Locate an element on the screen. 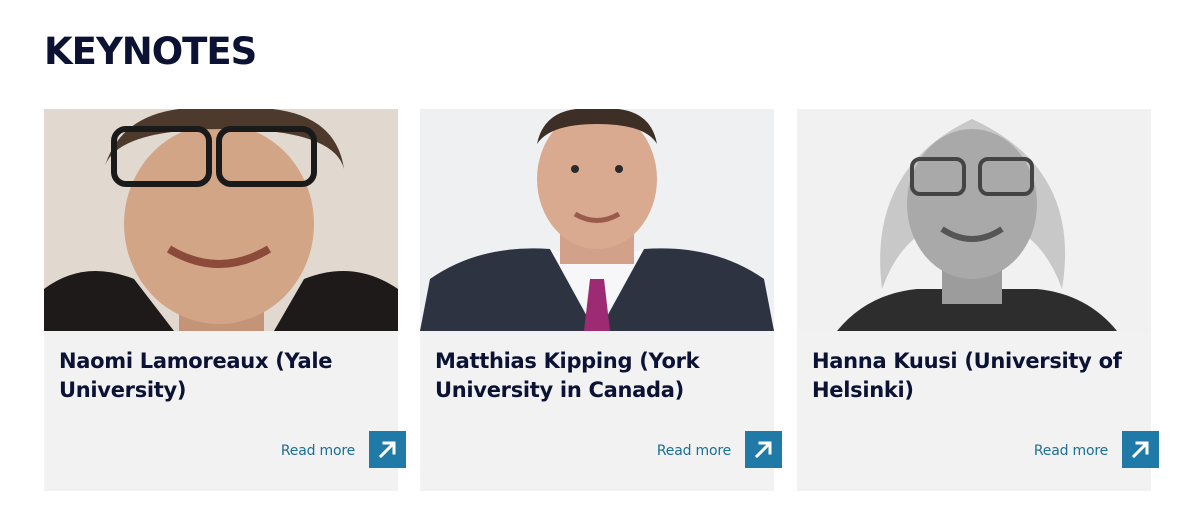 Image resolution: width=1200 pixels, height=524 pixels. section-title: KEYNOTES is located at coordinates (150, 51).